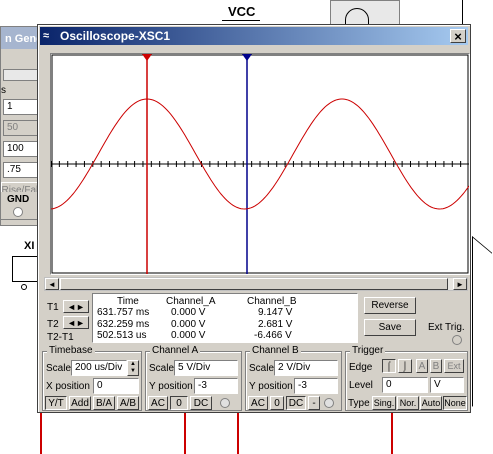 The height and width of the screenshot is (454, 493). Describe the element at coordinates (316, 386) in the screenshot. I see `channel-b-ypos-field: -3` at that location.